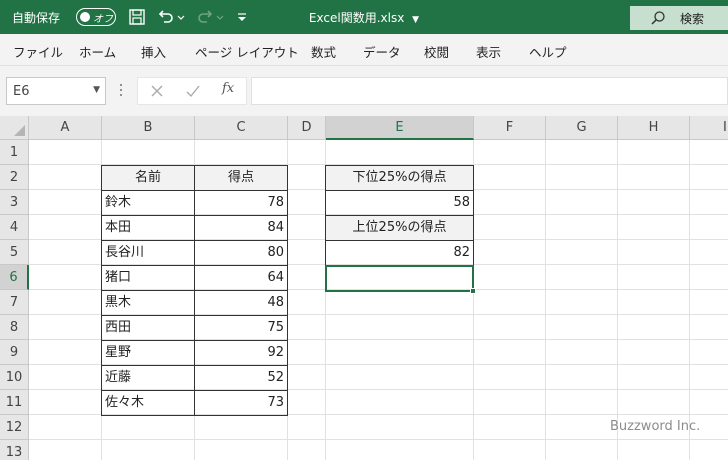  Describe the element at coordinates (436, 51) in the screenshot. I see `tab-review: 校閲` at that location.